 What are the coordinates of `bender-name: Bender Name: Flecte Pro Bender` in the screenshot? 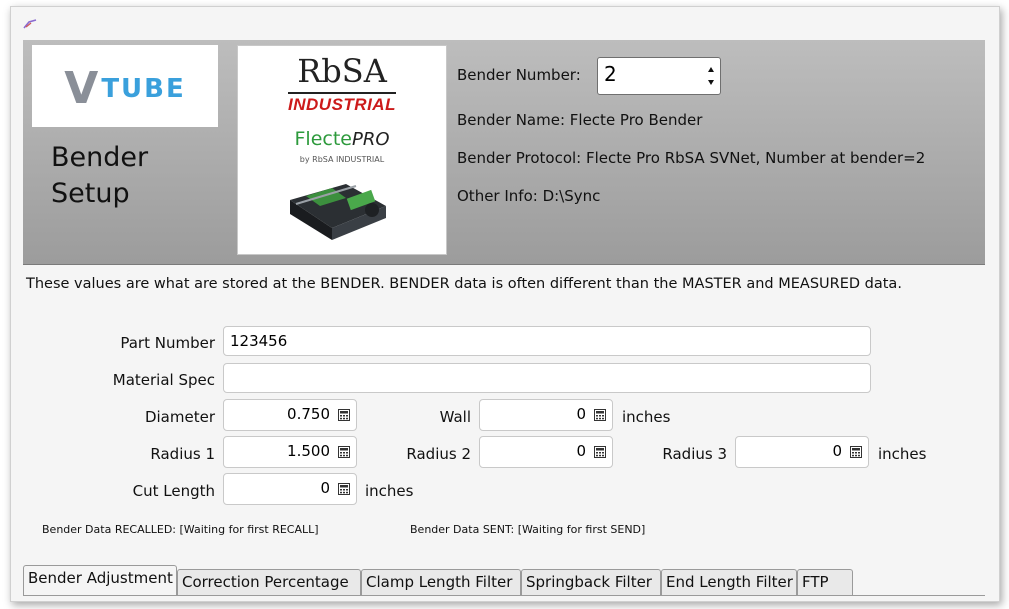 It's located at (580, 120).